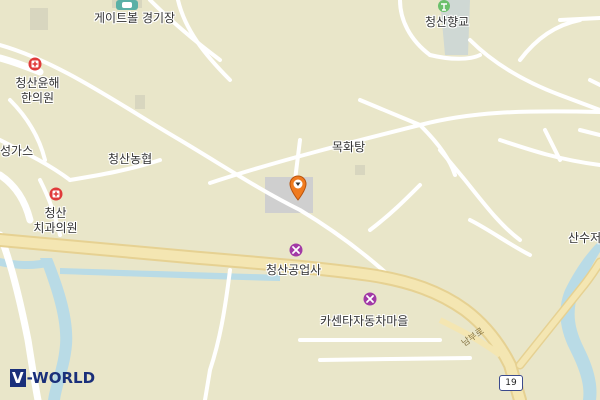  Describe the element at coordinates (53, 378) in the screenshot. I see `vworld-logo: V -WORLD` at that location.